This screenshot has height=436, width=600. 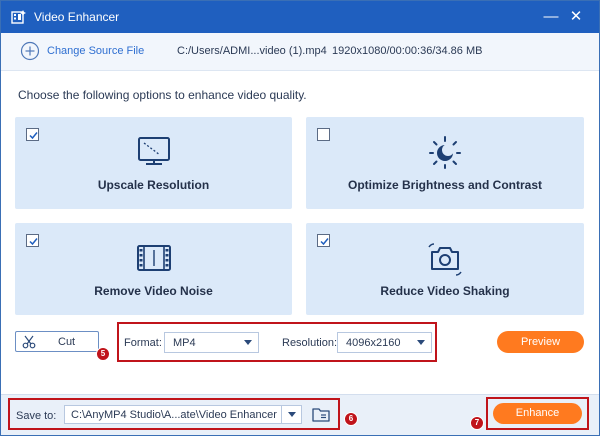 I want to click on scissors-icon, so click(x=29, y=342).